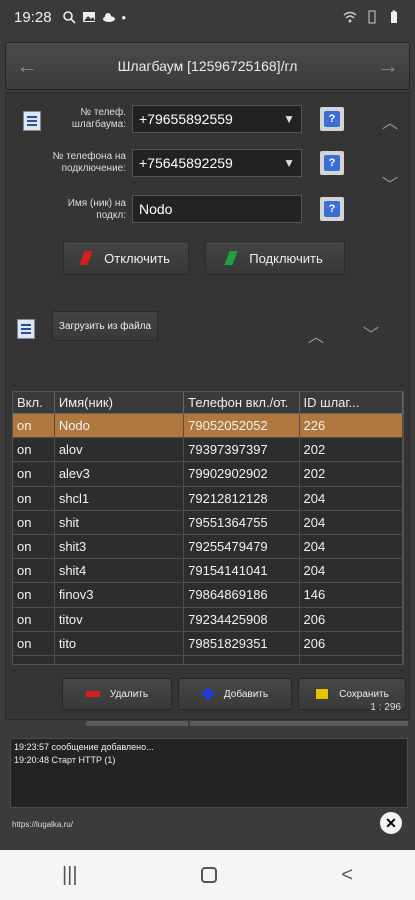  What do you see at coordinates (207, 17) in the screenshot?
I see `status-bar: 19:28 •` at bounding box center [207, 17].